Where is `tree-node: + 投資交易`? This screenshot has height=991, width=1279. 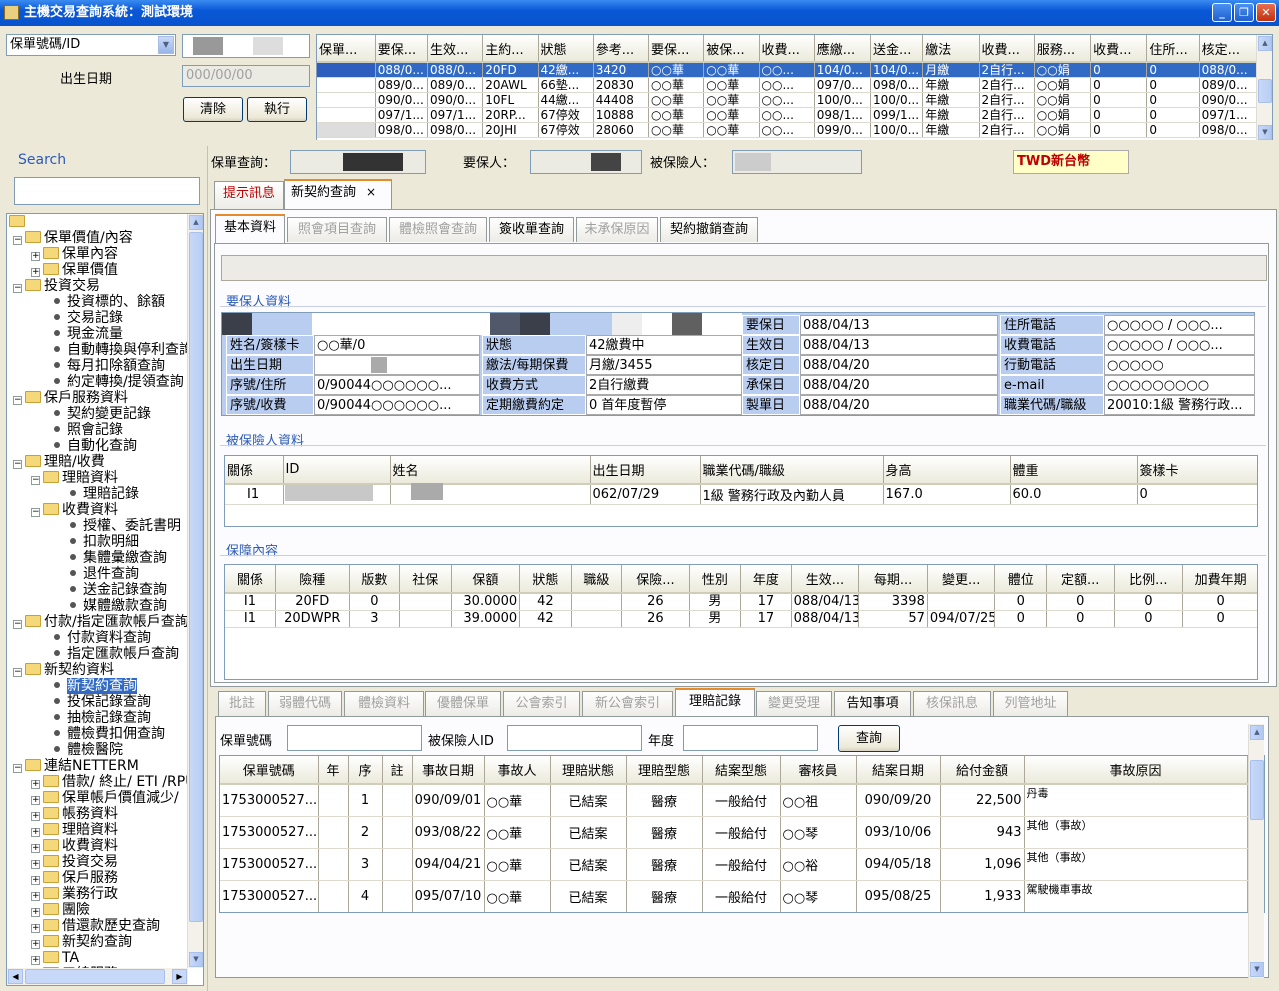 tree-node: + 投資交易 is located at coordinates (74, 862).